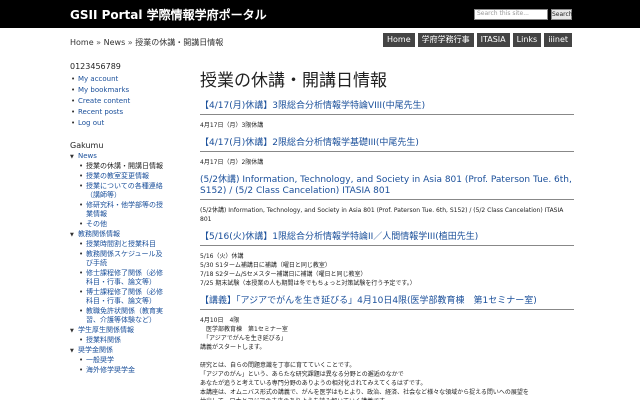  What do you see at coordinates (118, 224) in the screenshot?
I see `sidebar-tree-item: その他` at bounding box center [118, 224].